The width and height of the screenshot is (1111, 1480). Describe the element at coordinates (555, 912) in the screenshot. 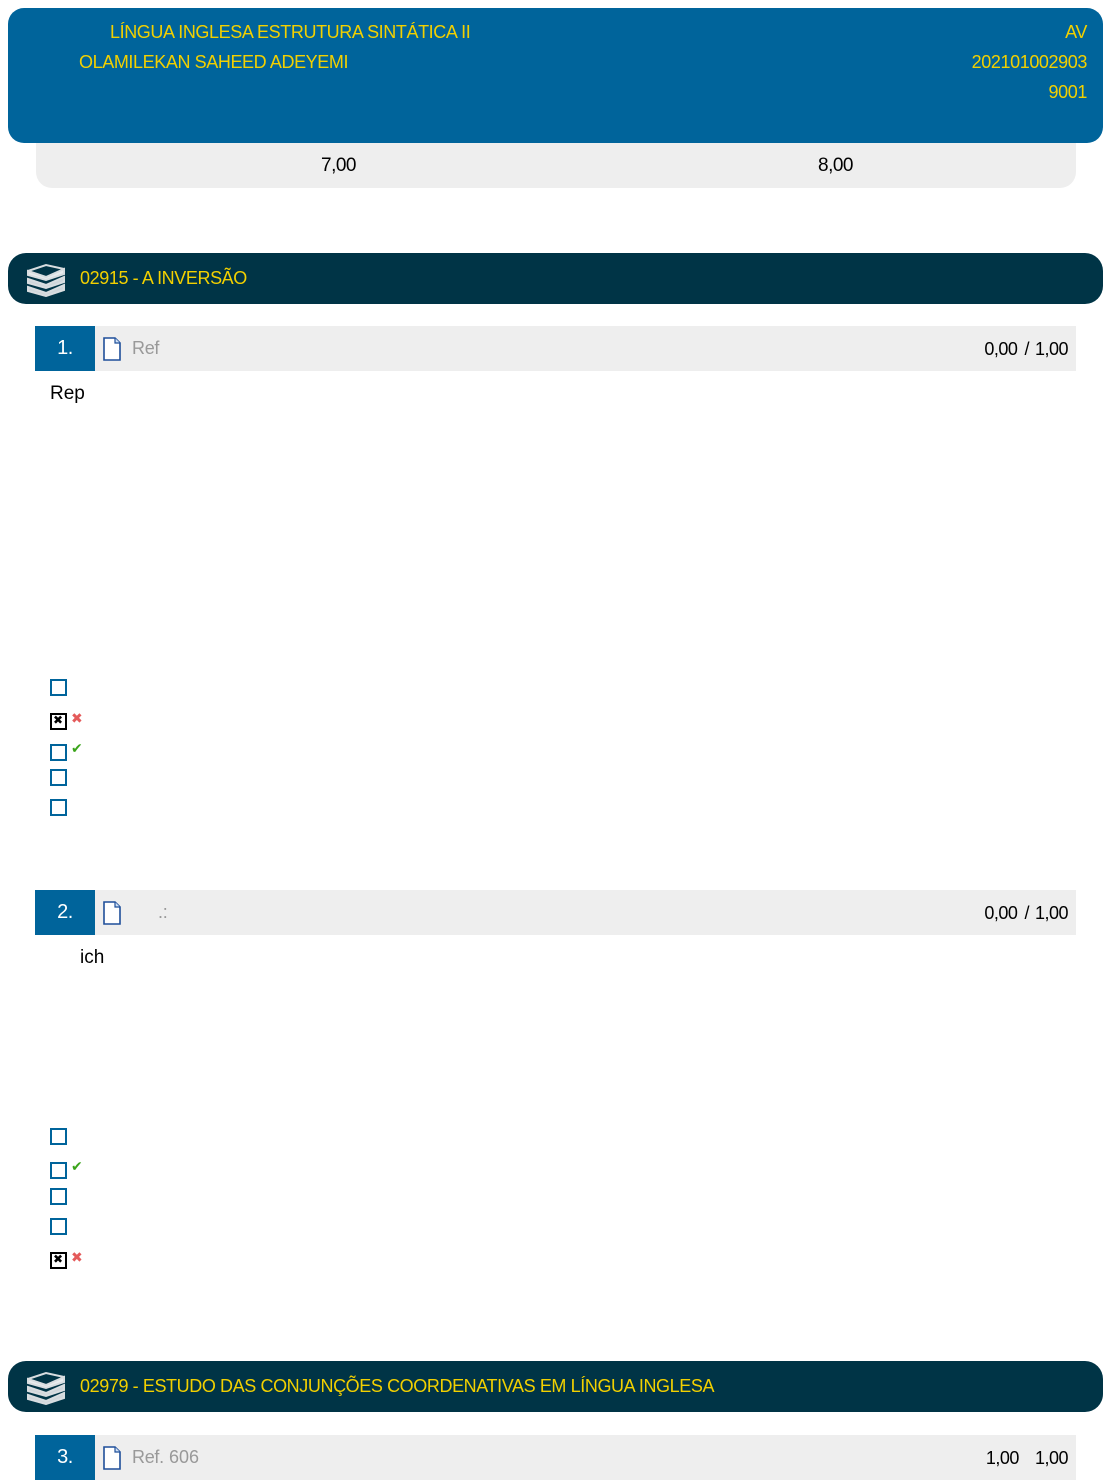

I see `question-header: 2. .: 0,00 /1,00` at that location.